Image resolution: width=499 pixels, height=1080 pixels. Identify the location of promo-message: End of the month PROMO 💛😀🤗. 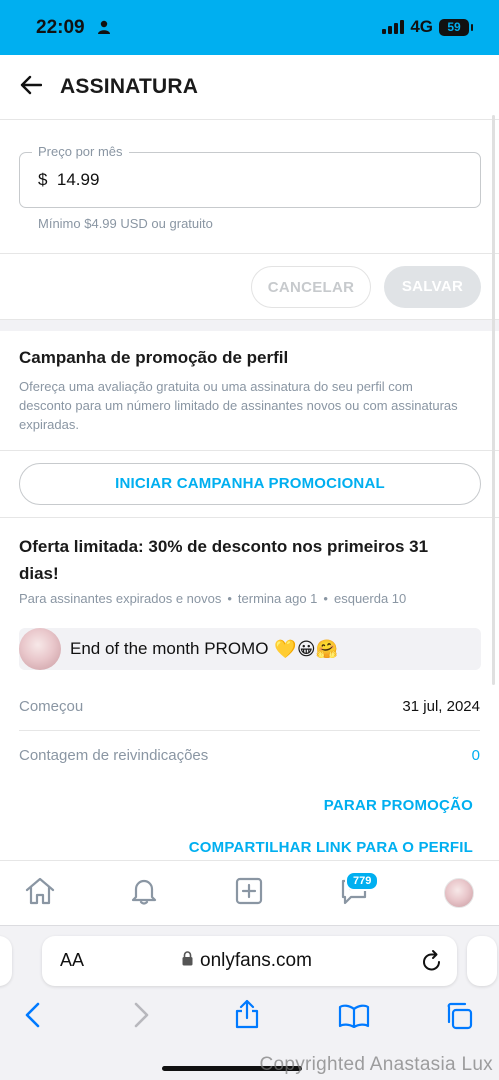
(250, 649).